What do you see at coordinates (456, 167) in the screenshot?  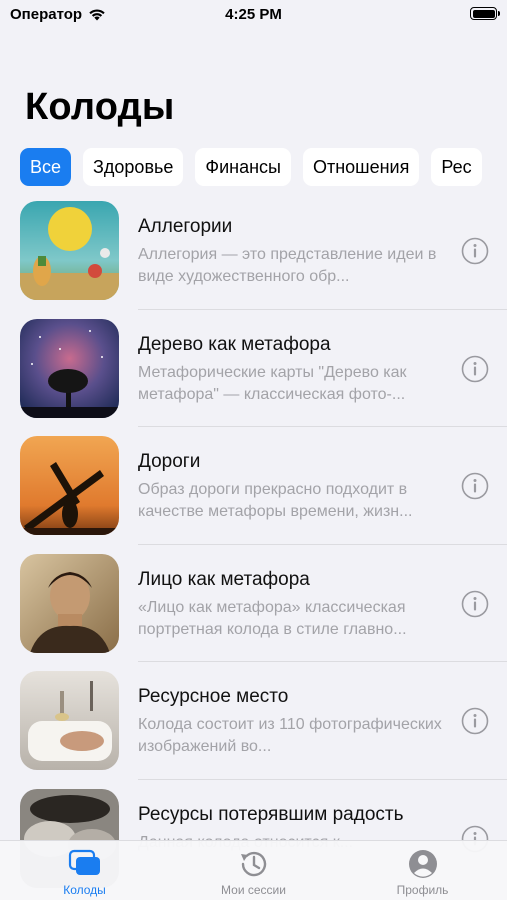 I see `filter-chip-resources: Рес` at bounding box center [456, 167].